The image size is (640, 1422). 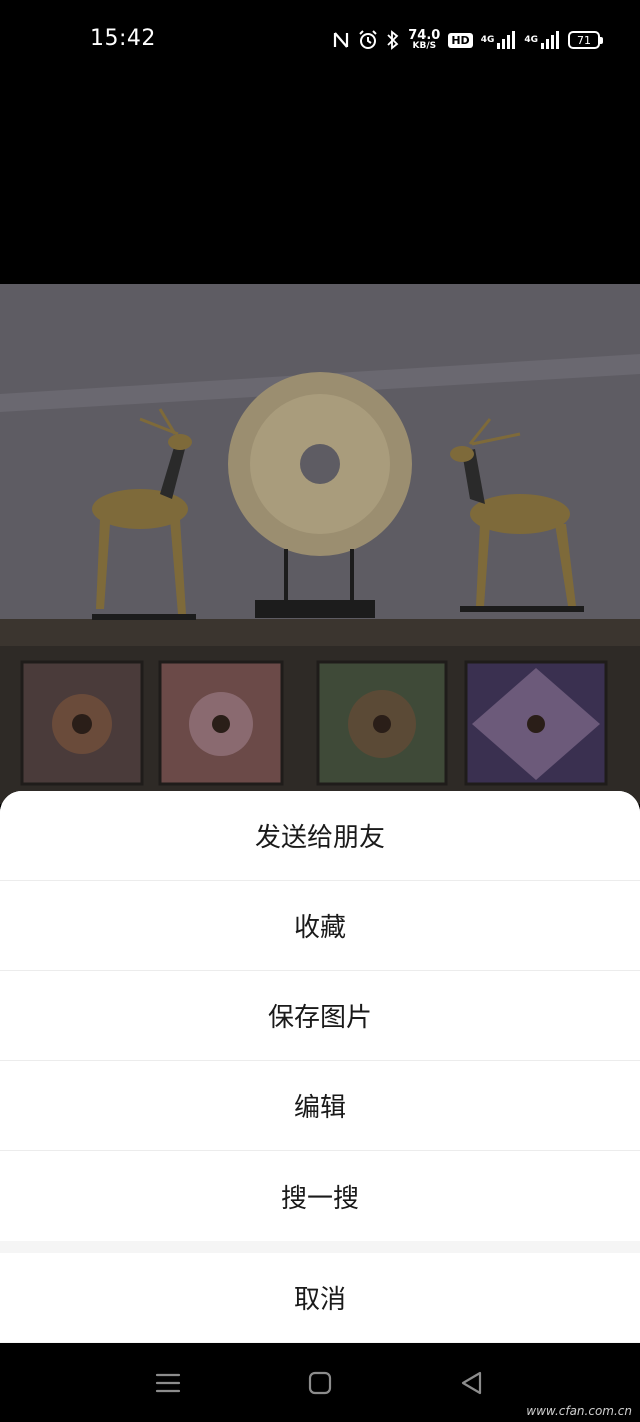 I want to click on search-option: 搜一搜, so click(x=320, y=1196).